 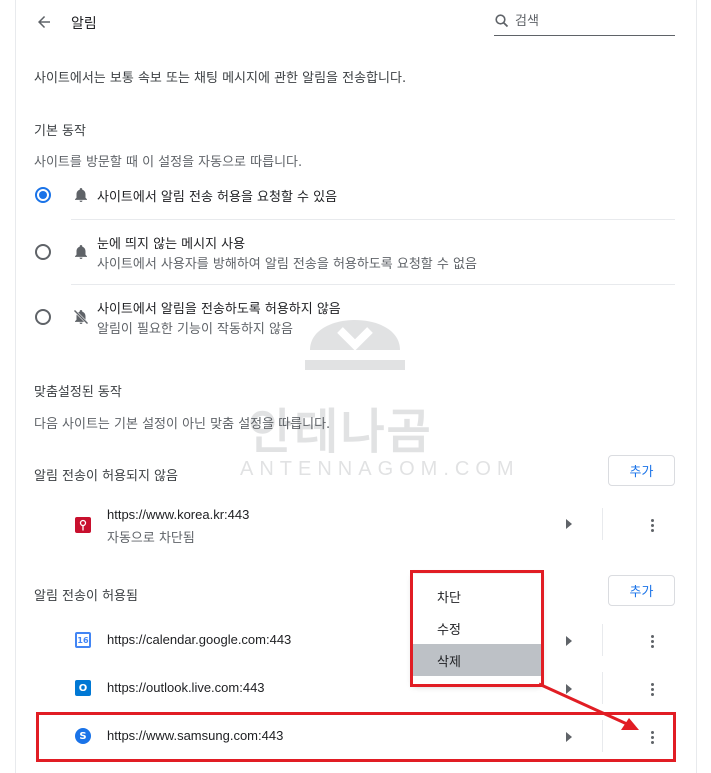 I want to click on blocked-section-title: 알림 전송이 허용되지 않음, so click(x=106, y=476).